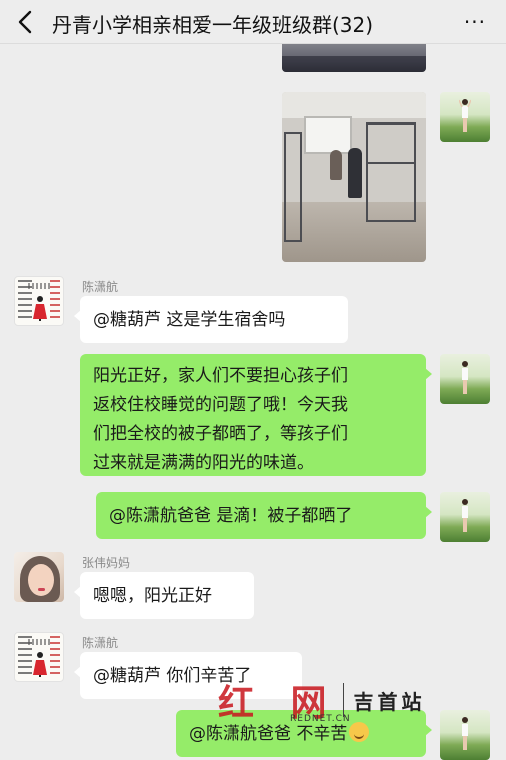 The width and height of the screenshot is (506, 760). Describe the element at coordinates (106, 563) in the screenshot. I see `sender-name: 张伟妈妈` at that location.